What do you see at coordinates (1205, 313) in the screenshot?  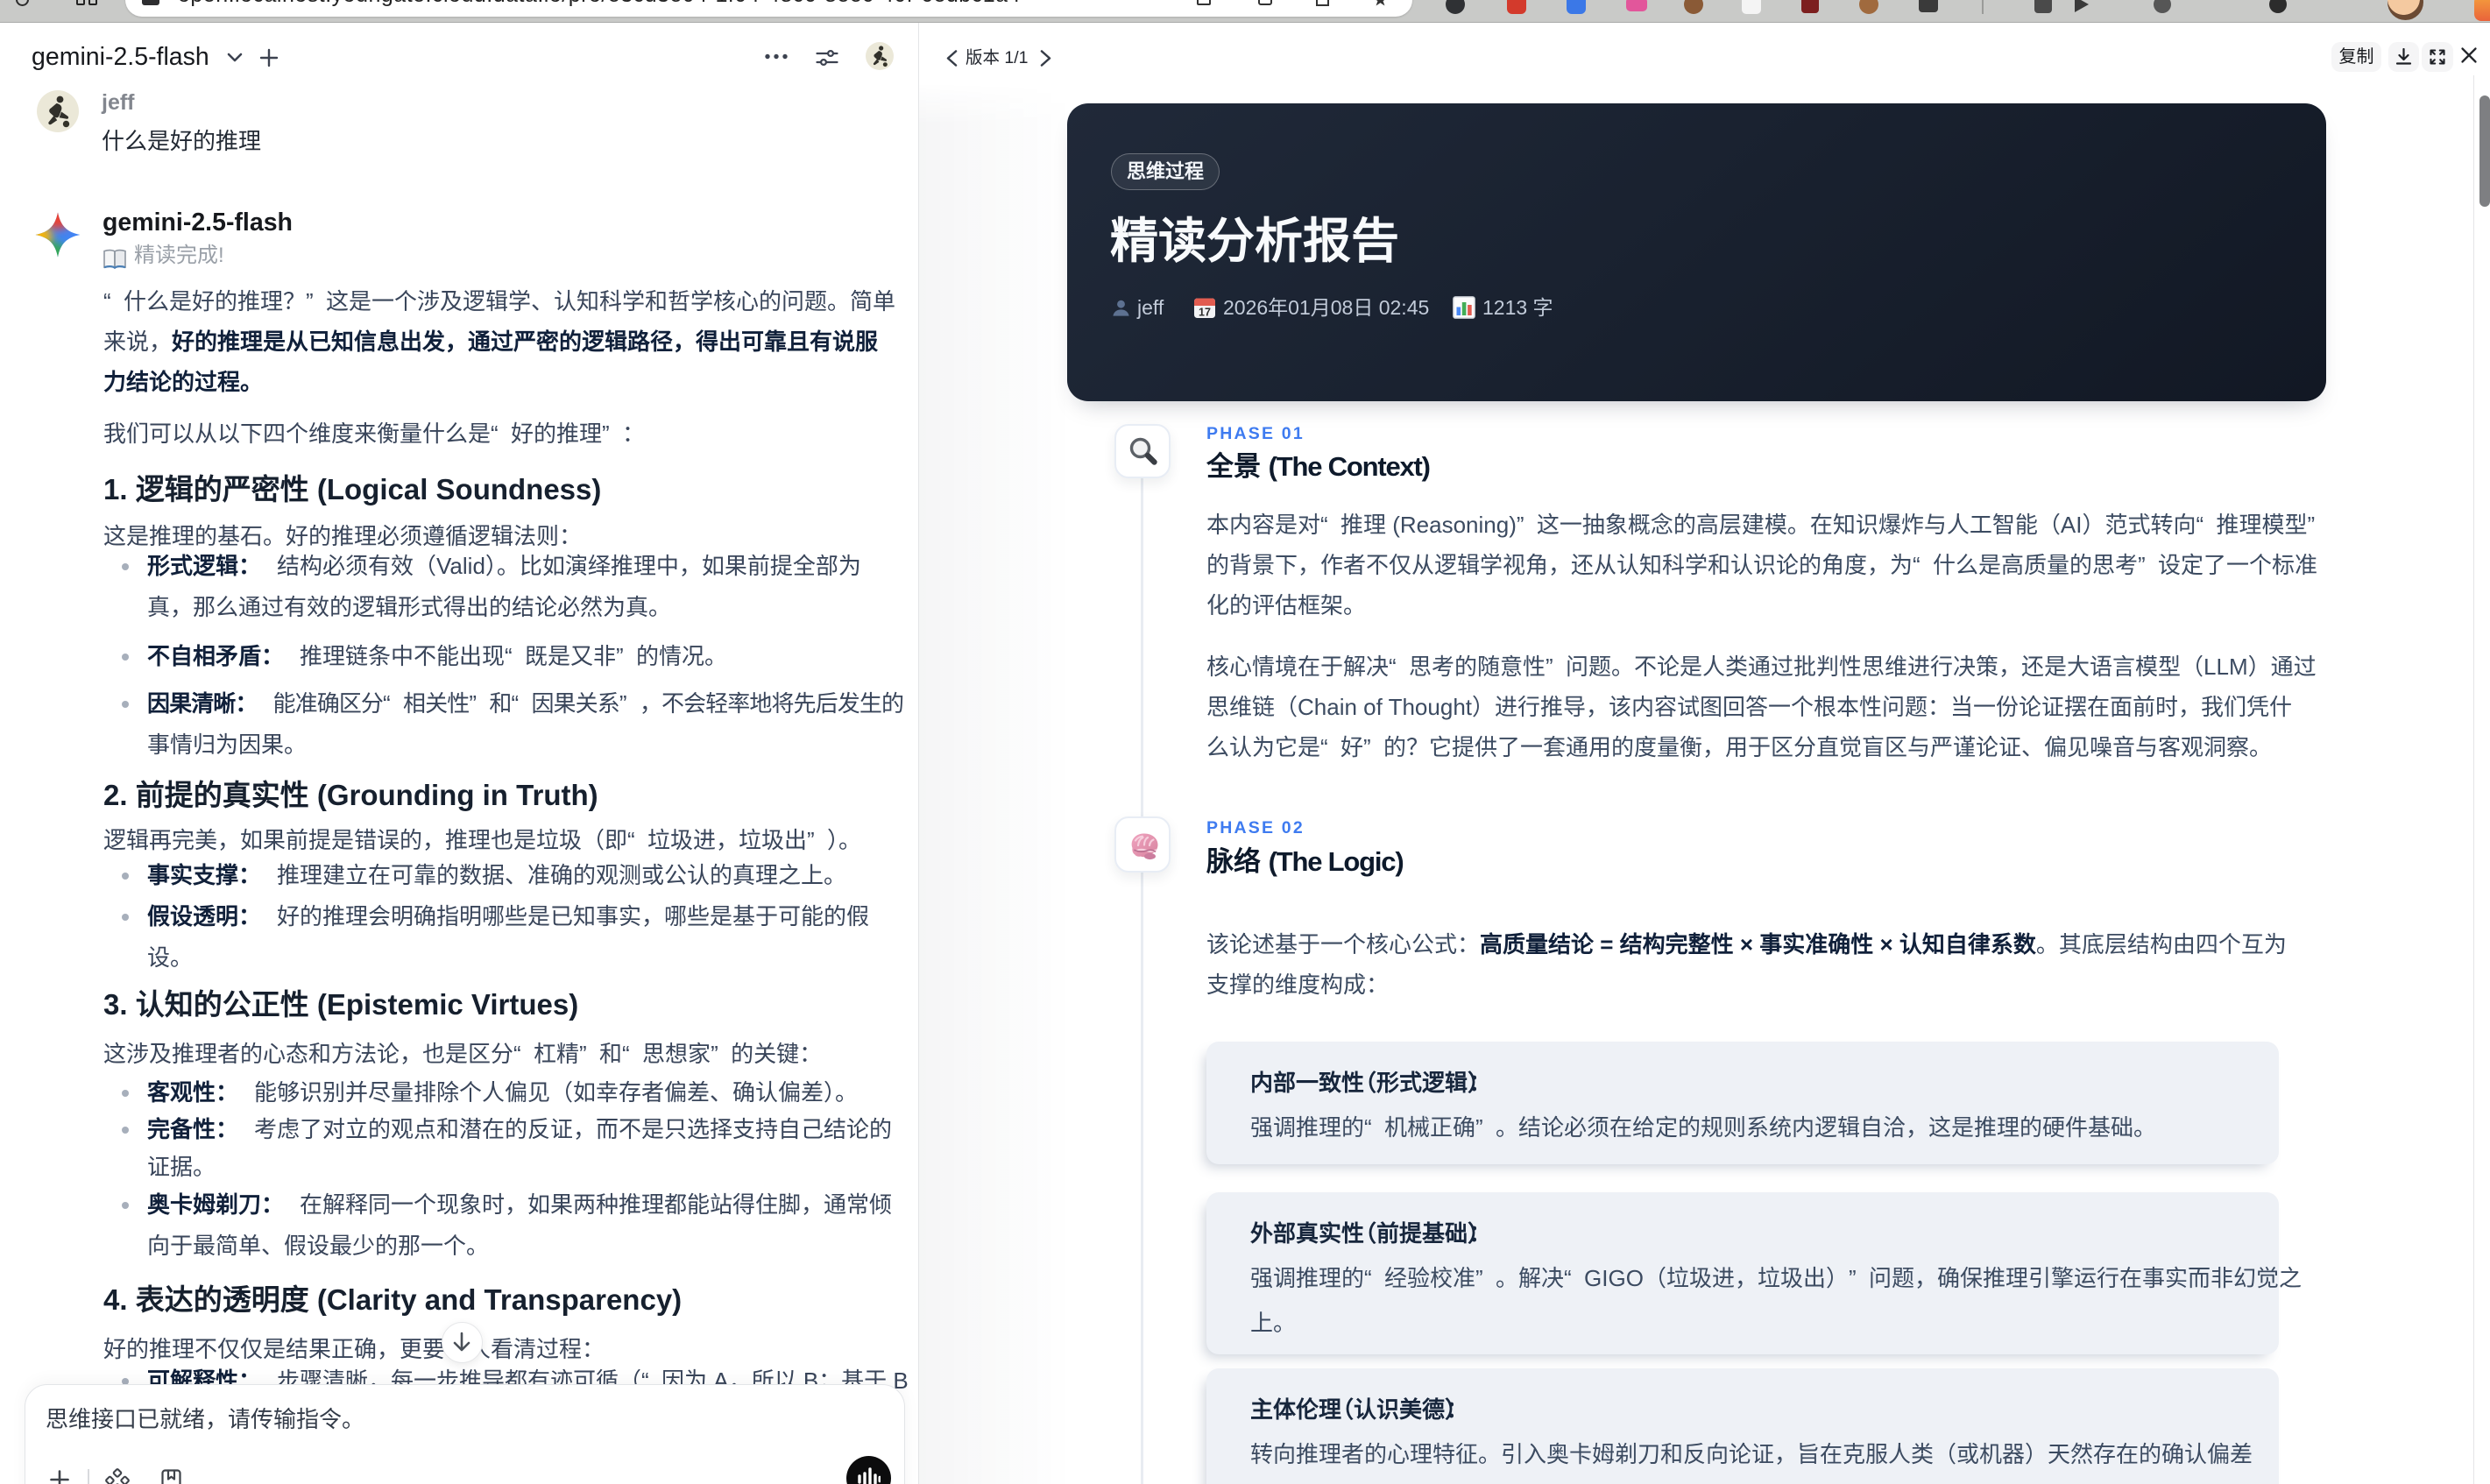 I see `svg-text: 17` at bounding box center [1205, 313].